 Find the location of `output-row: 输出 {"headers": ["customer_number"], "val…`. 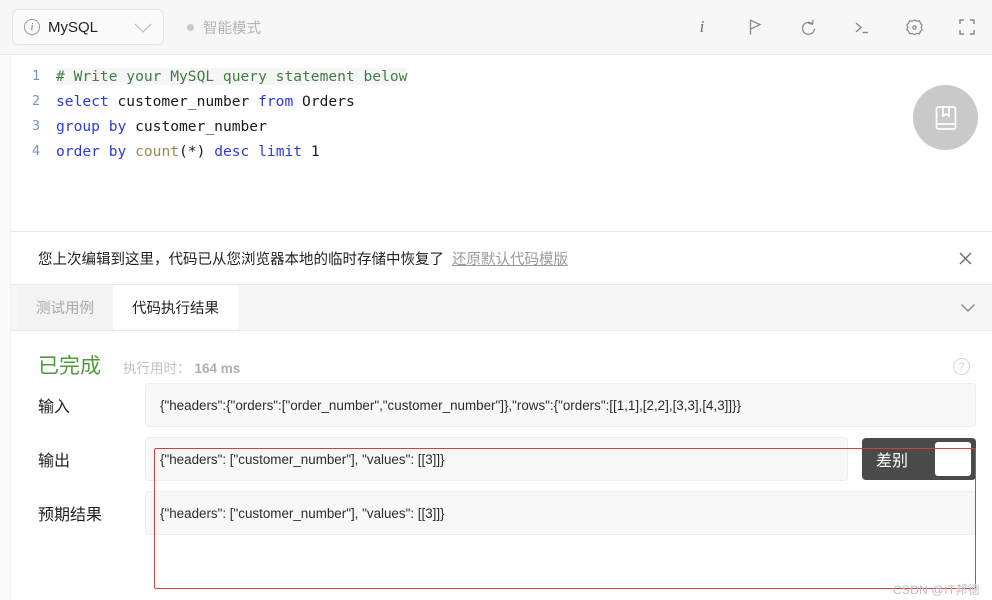

output-row: 输出 {"headers": ["customer_number"], "val… is located at coordinates (488, 459).